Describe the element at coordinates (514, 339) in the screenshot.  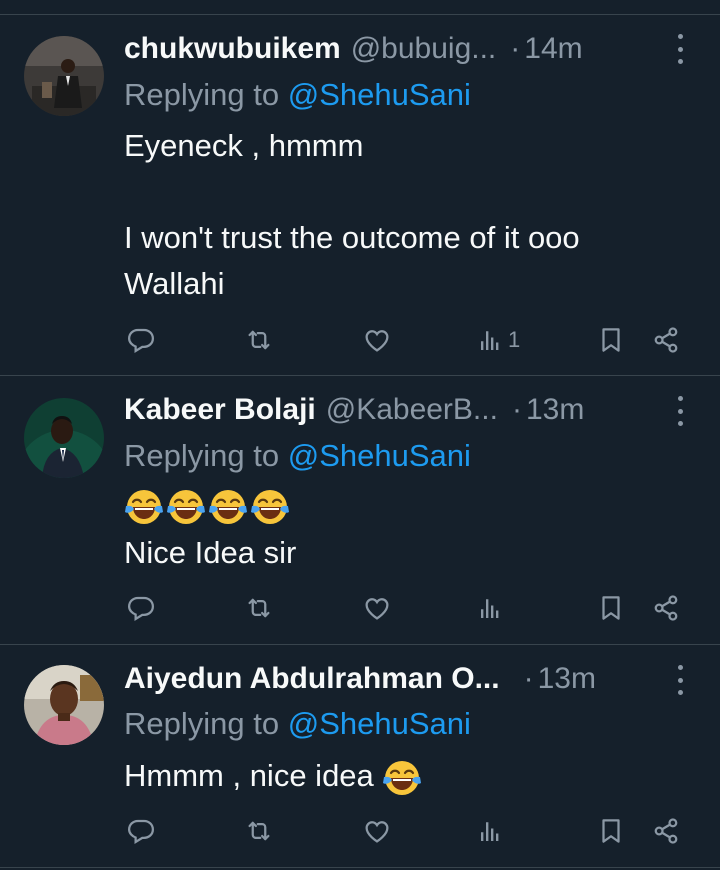
I see `views-count: 1` at that location.